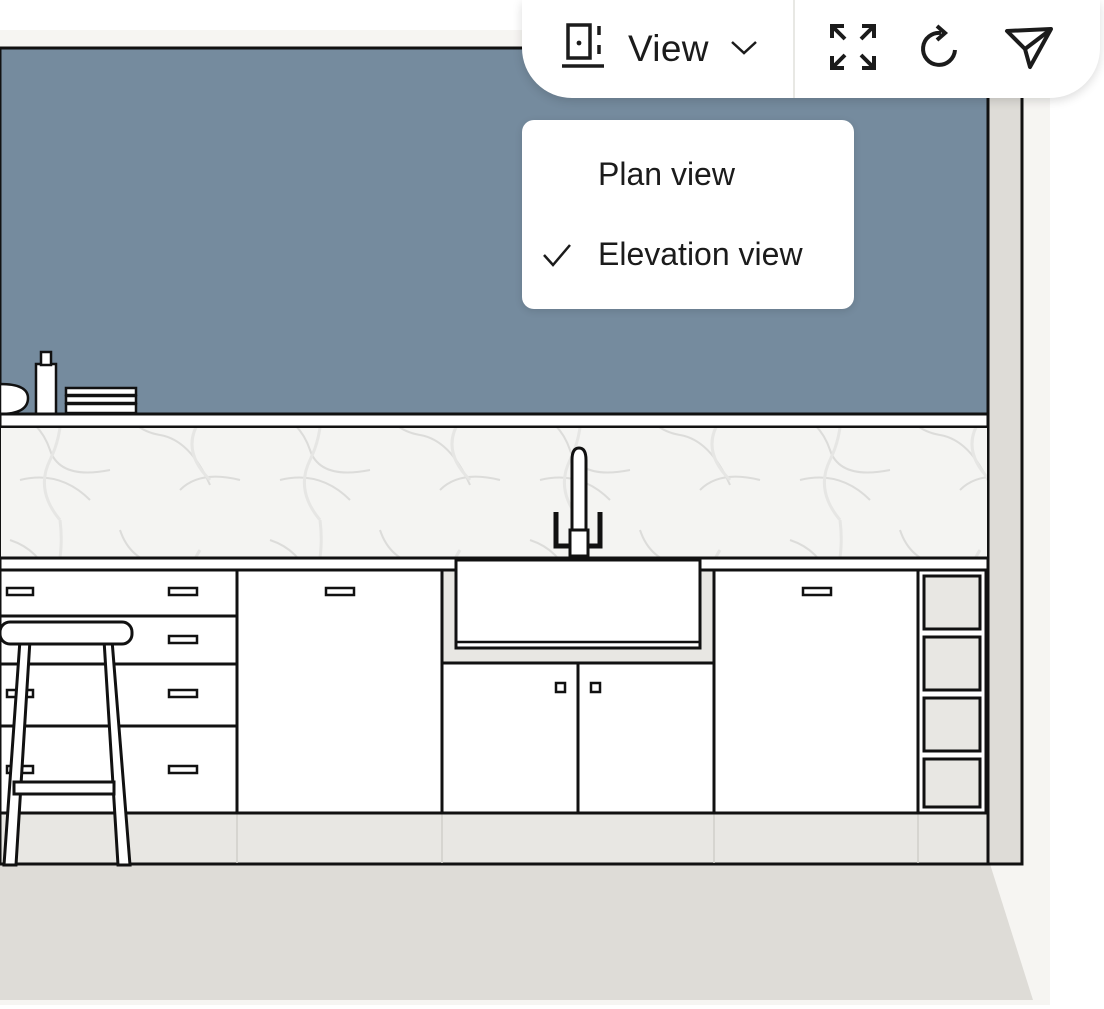 The image size is (1104, 1009). Describe the element at coordinates (666, 173) in the screenshot. I see `menu-item-label: Plan view` at that location.